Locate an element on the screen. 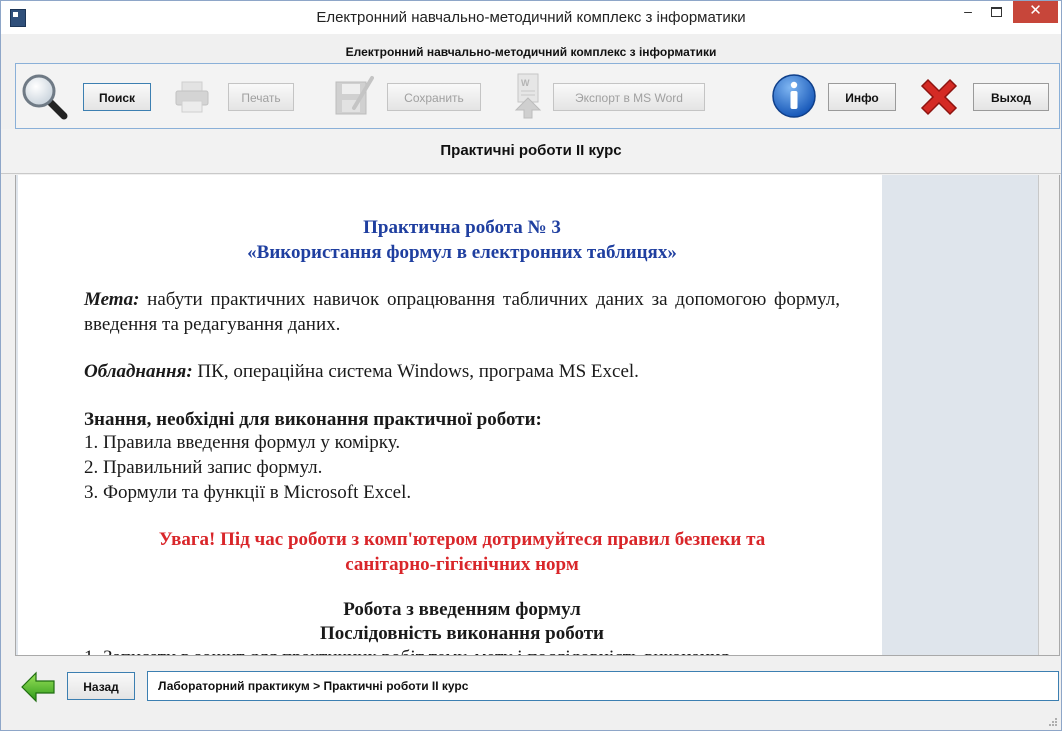 The height and width of the screenshot is (731, 1062). knowledge-item: 2. Правильний запис формул. is located at coordinates (203, 467).